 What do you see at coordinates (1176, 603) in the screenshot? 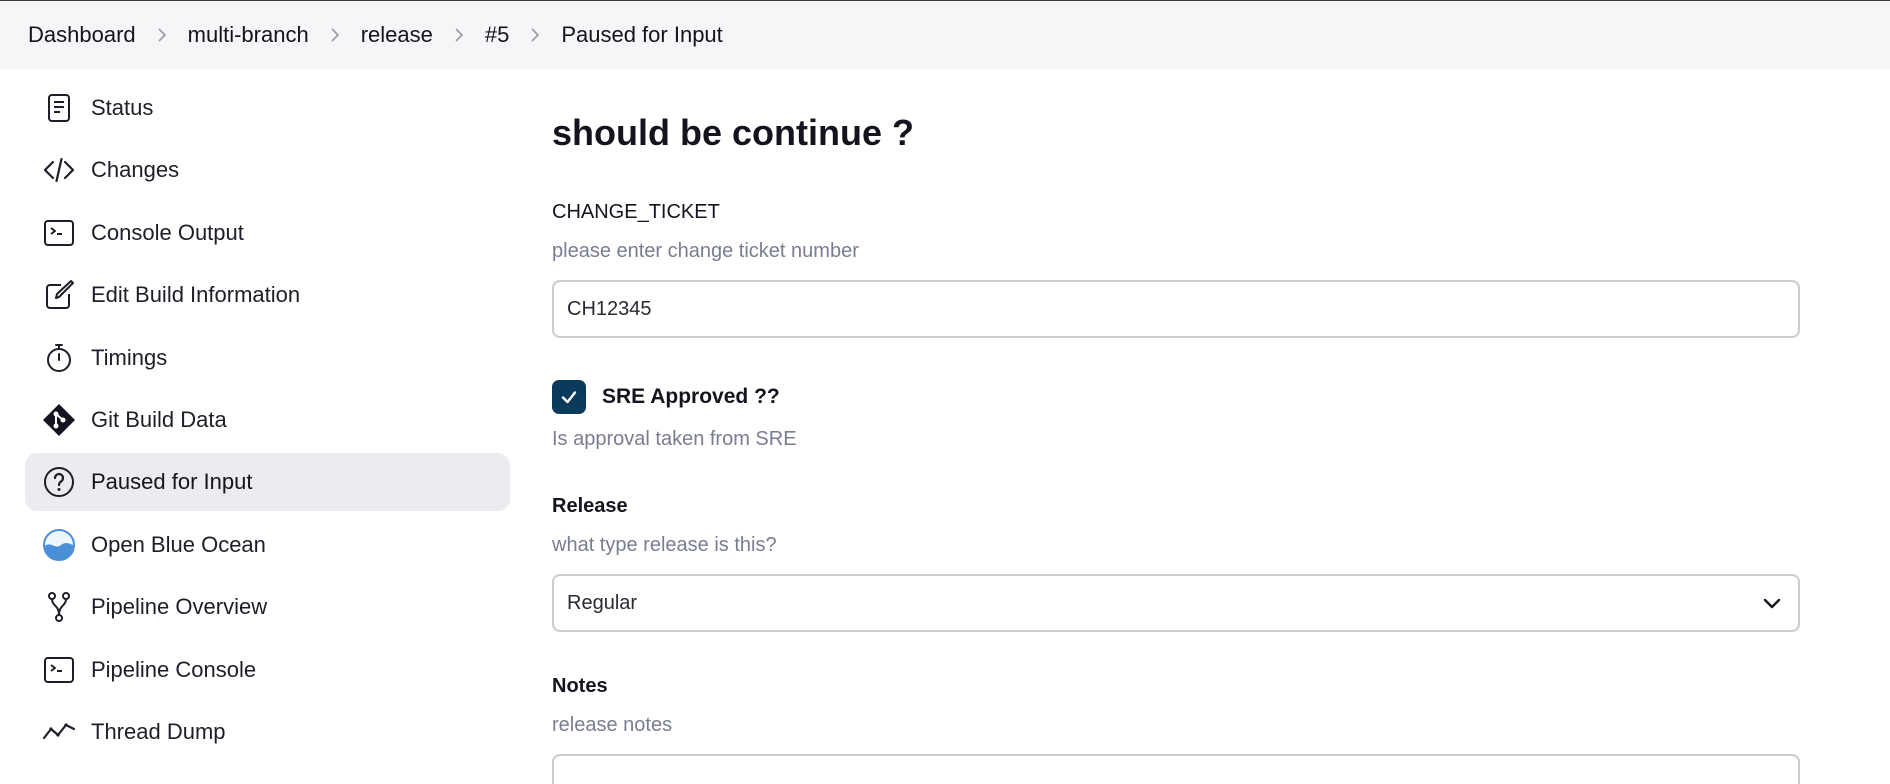
I see `release-select: Regular` at bounding box center [1176, 603].